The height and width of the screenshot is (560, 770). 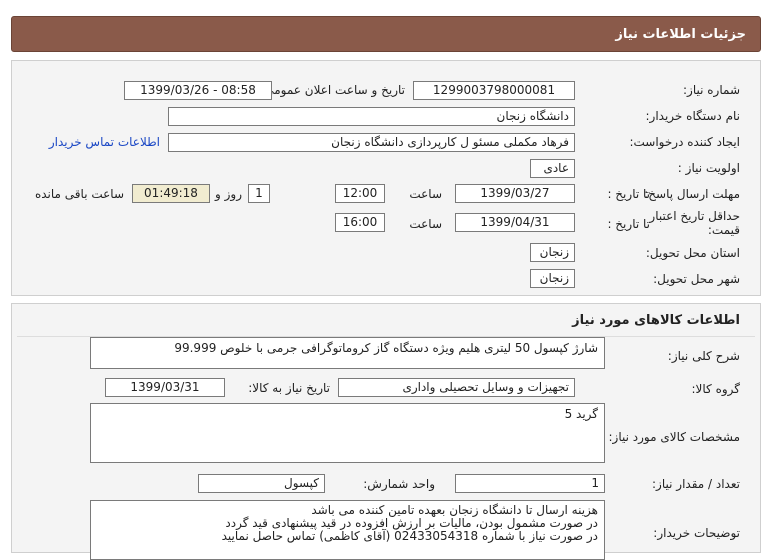 I want to click on deadline-time-label: ساعت, so click(x=425, y=194).